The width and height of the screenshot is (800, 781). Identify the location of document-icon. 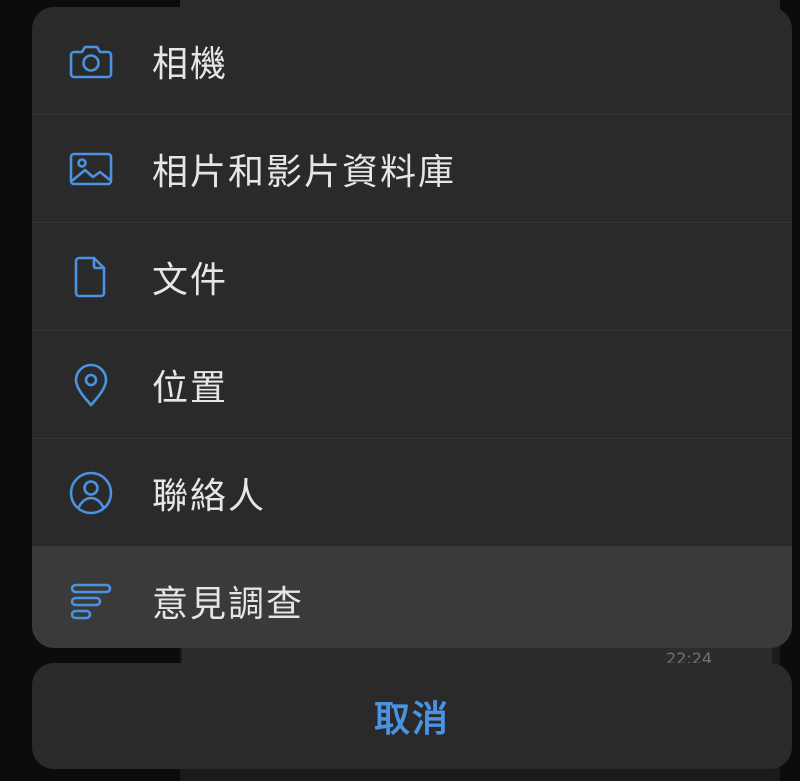
(91, 277).